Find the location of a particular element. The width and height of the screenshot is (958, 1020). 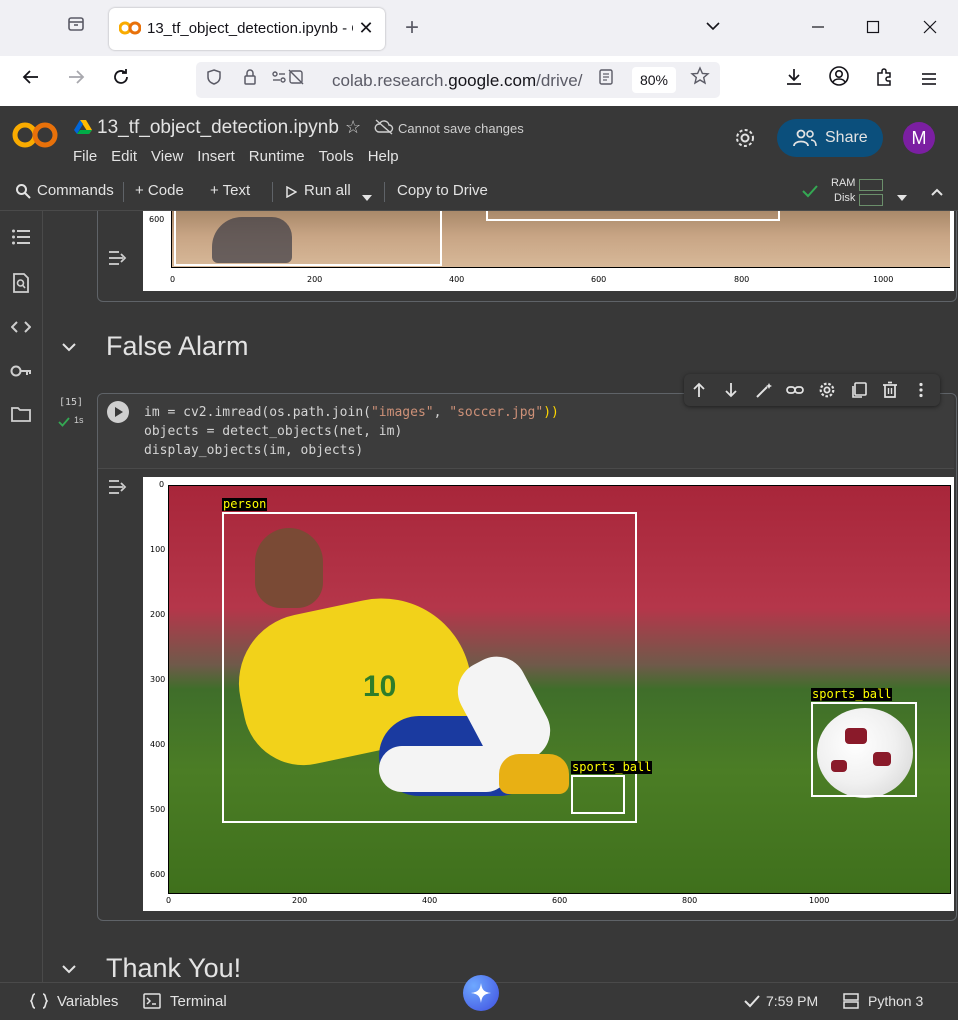

gemini-button is located at coordinates (481, 993).